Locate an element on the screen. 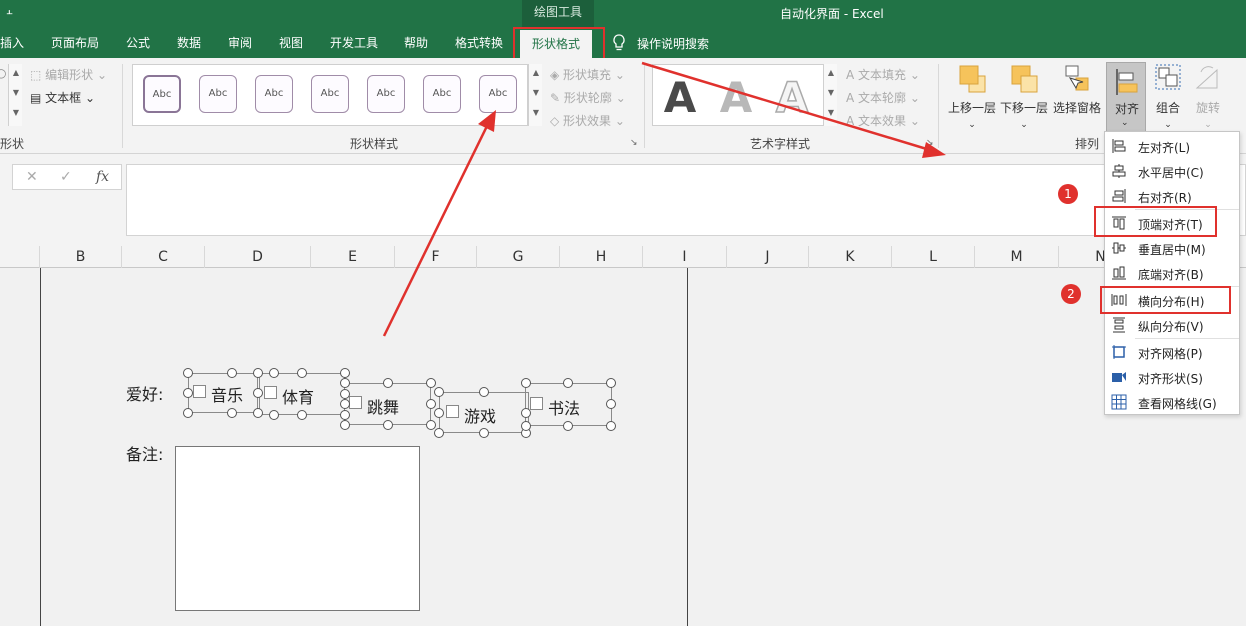 This screenshot has height=626, width=1246. menu-item-view-gridlines: 查看网格线(G) is located at coordinates (1172, 402).